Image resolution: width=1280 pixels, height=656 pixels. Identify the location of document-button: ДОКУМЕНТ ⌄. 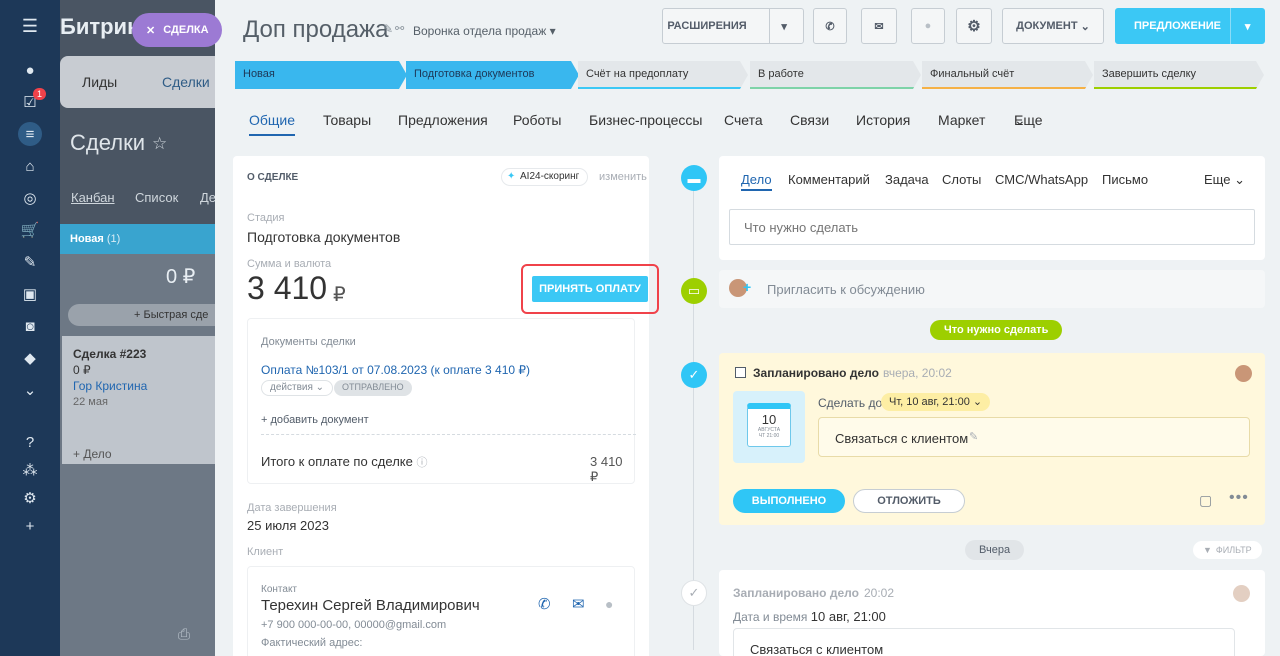
(1053, 26).